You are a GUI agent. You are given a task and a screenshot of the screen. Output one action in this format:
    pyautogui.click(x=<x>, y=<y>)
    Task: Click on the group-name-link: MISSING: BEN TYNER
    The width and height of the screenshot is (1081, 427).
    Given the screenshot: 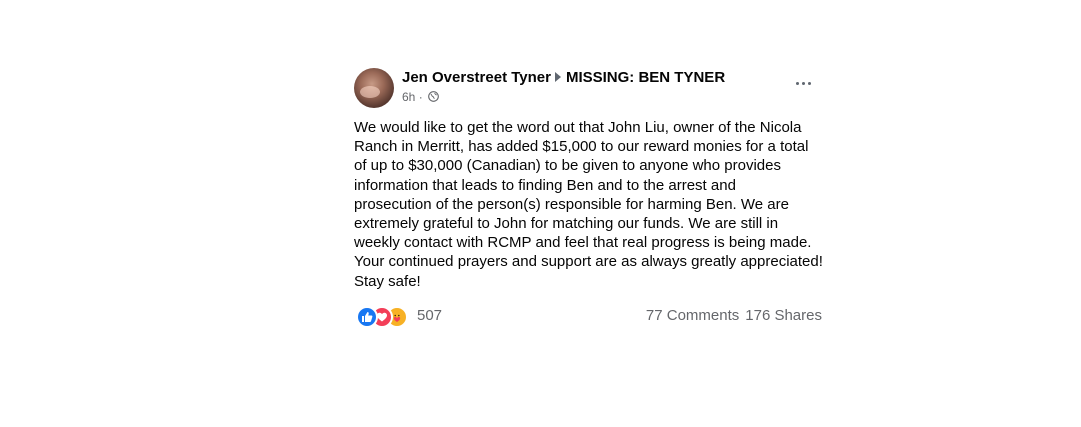 What is the action you would take?
    pyautogui.click(x=645, y=77)
    